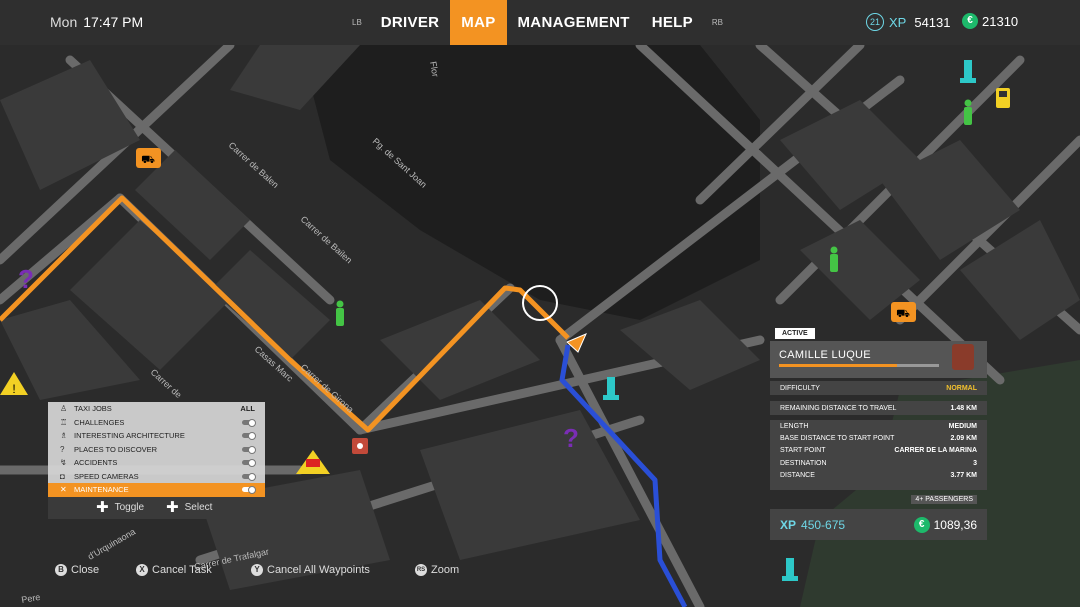  I want to click on trophy-icon: ♖, so click(64, 422).